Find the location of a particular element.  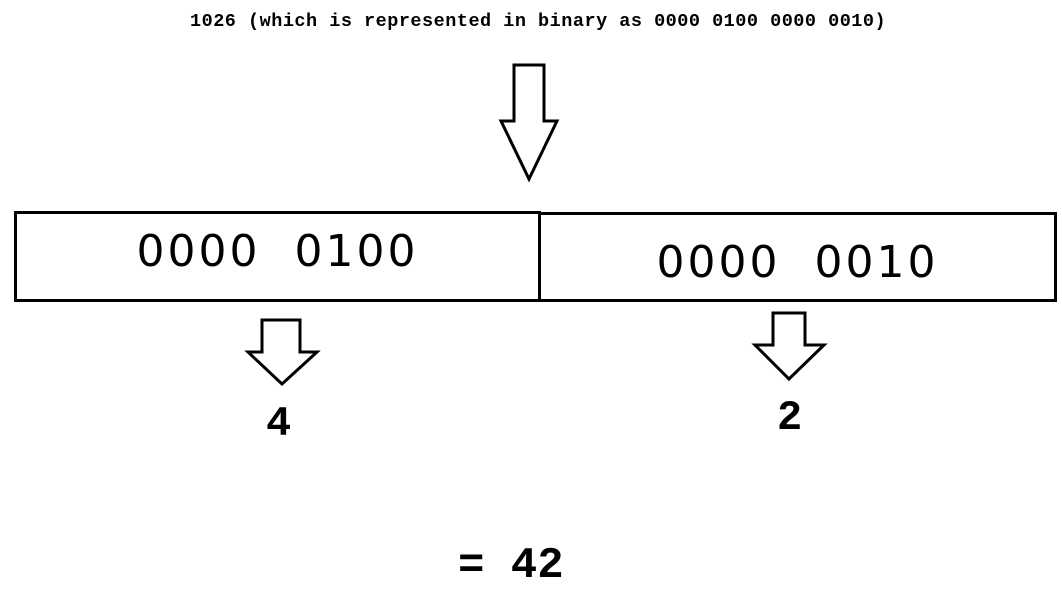

low-byte-box: 0000 0010 is located at coordinates (797, 257).